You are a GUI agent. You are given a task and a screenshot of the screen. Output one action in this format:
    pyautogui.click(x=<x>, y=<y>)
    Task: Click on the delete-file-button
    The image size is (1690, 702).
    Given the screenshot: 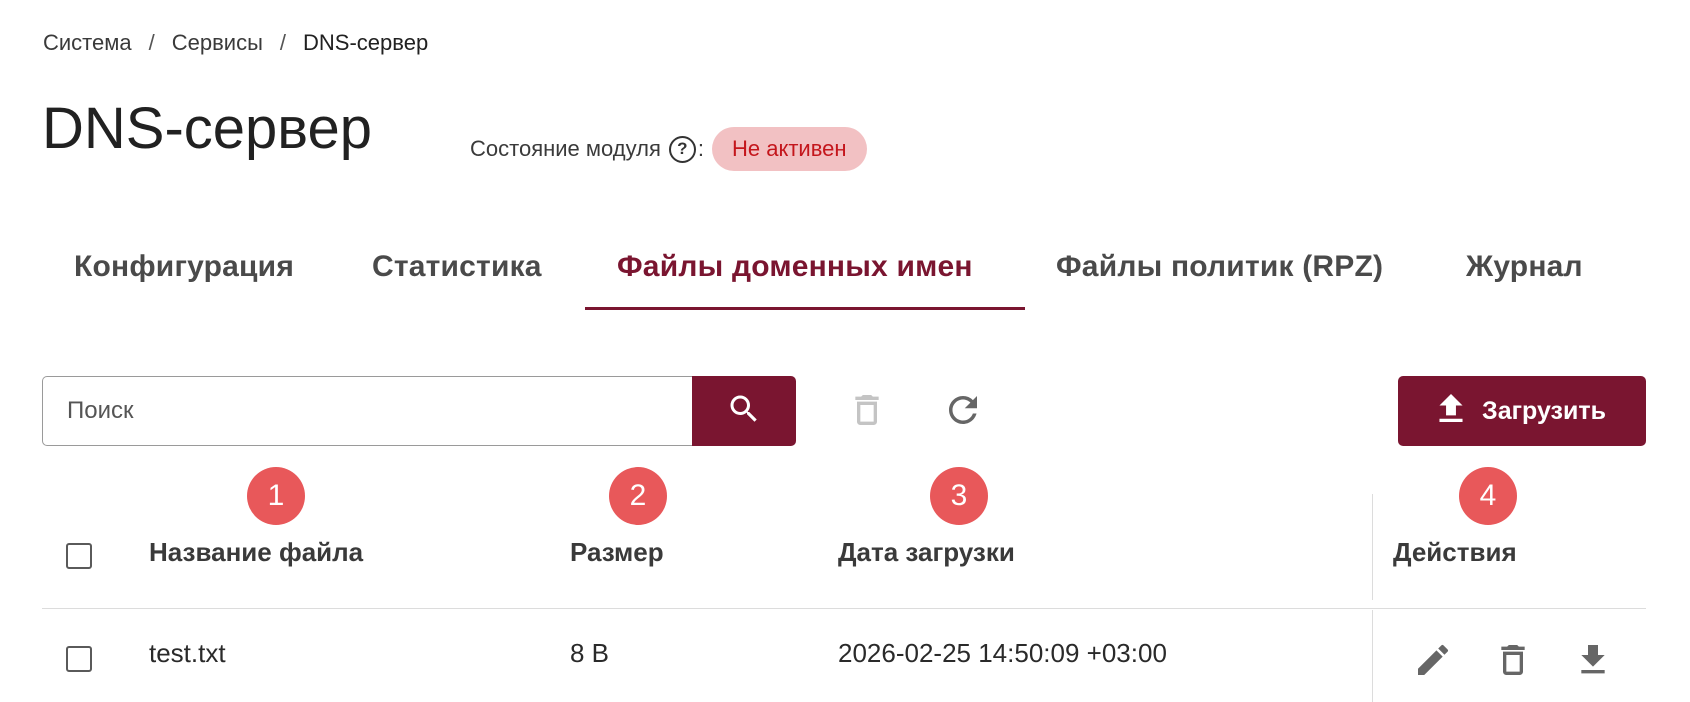 What is the action you would take?
    pyautogui.click(x=1513, y=662)
    